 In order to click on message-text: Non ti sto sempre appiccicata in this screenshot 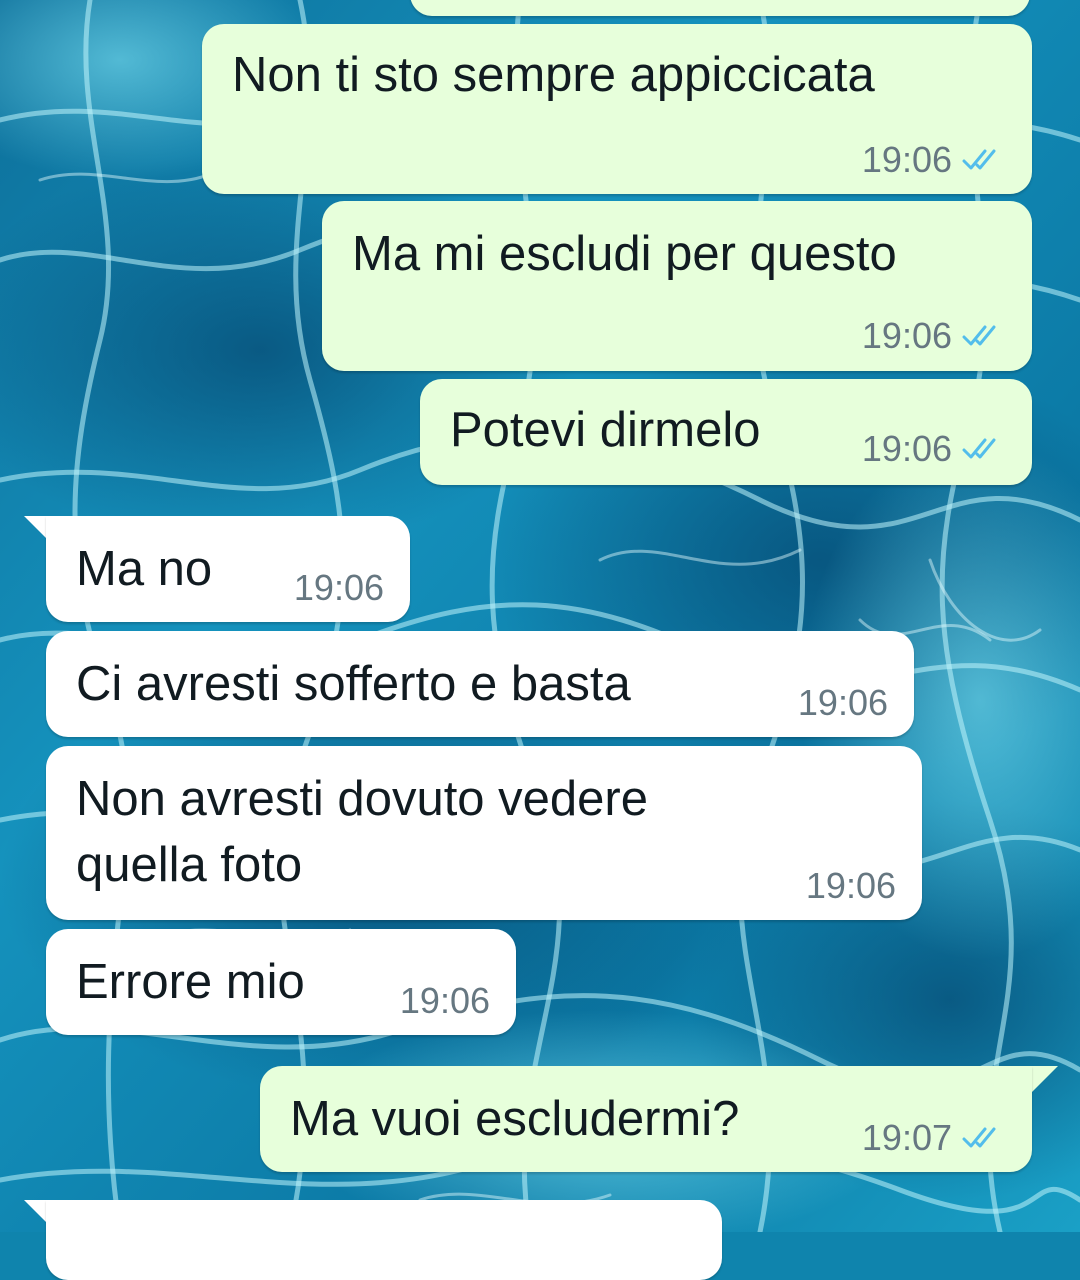, I will do `click(553, 75)`.